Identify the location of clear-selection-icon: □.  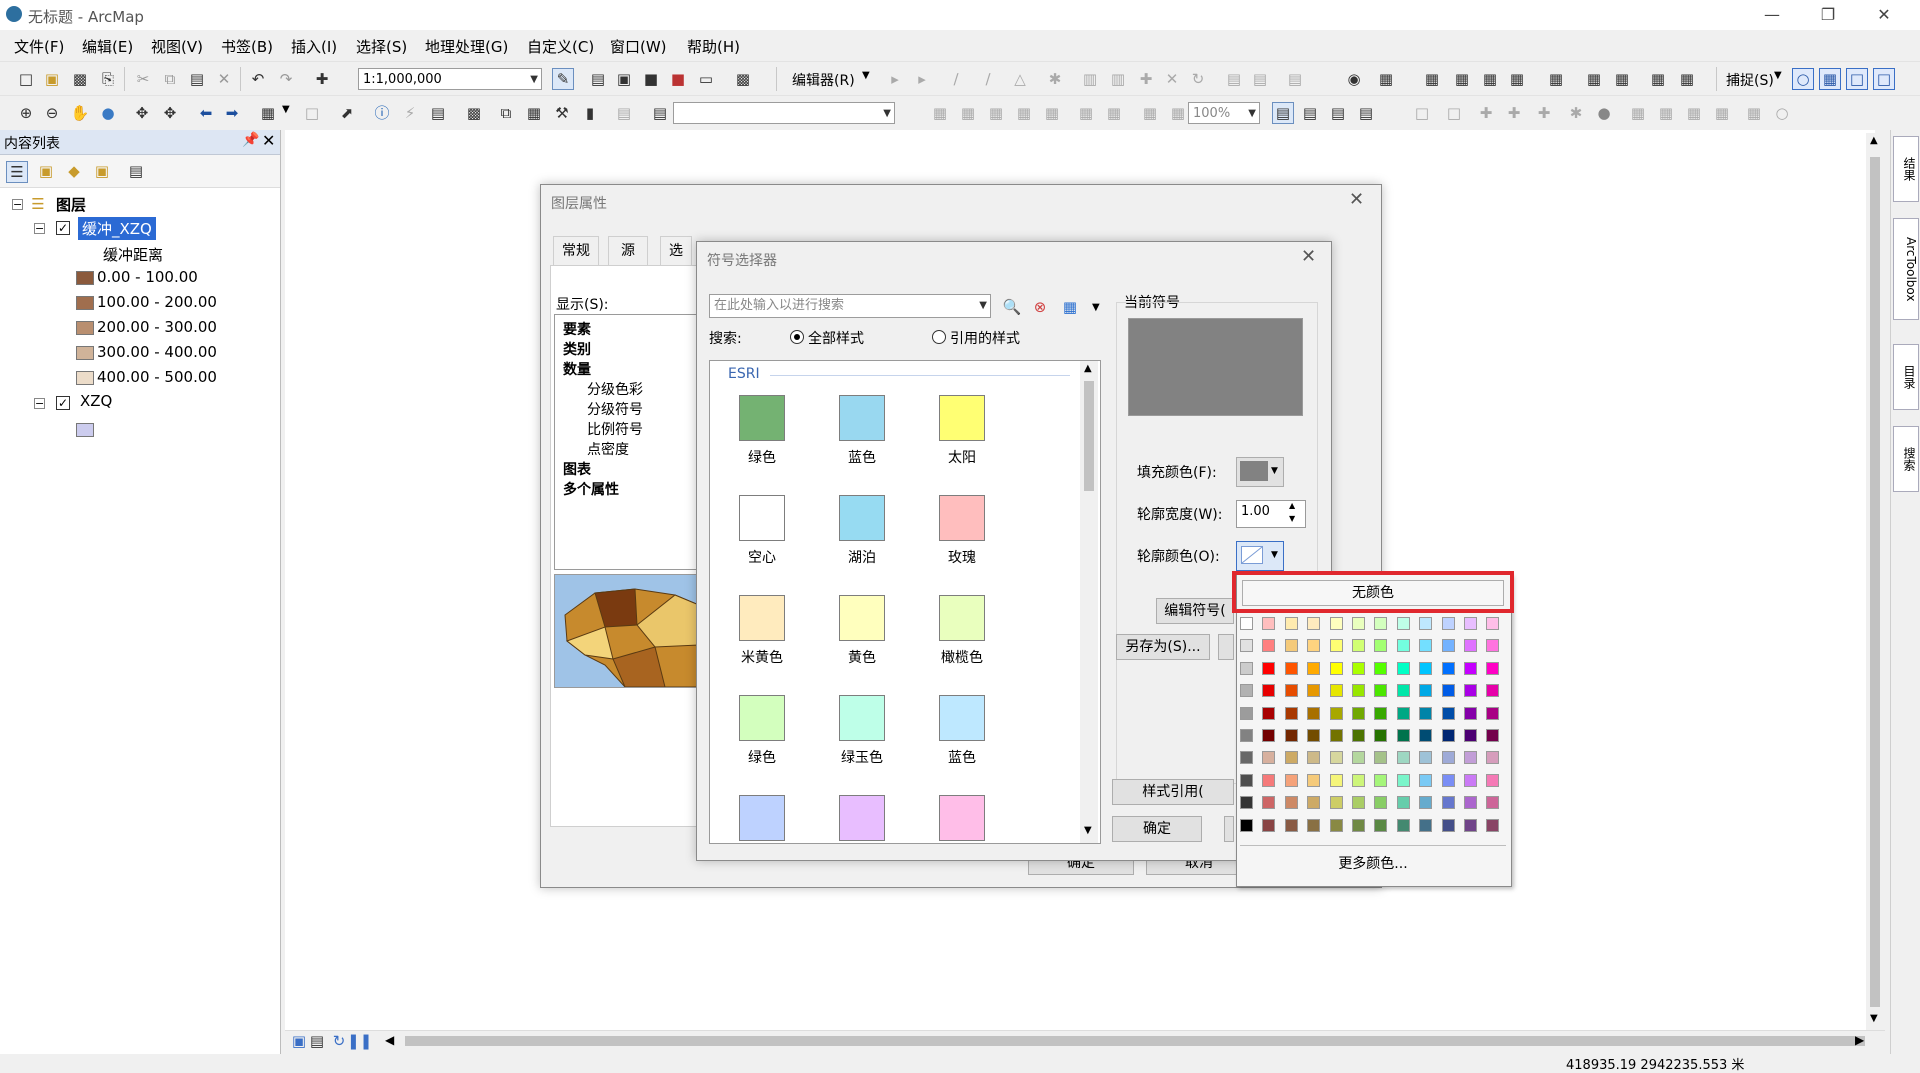
(312, 113).